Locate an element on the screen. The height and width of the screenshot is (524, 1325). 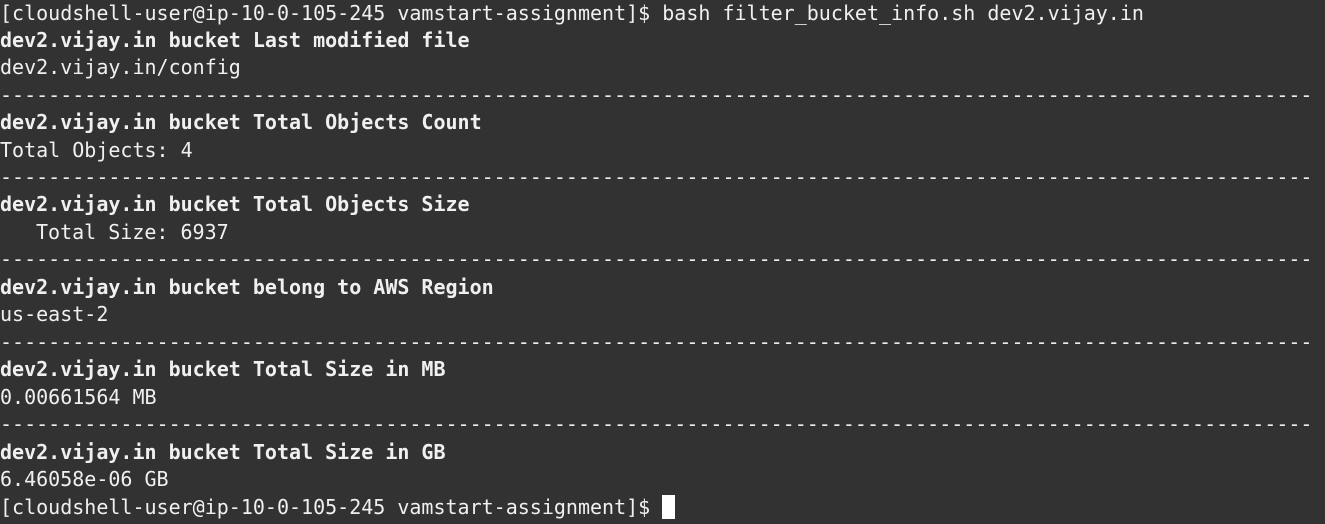
section-value-size-gb: 6.46058e-06 GB is located at coordinates (84, 479).